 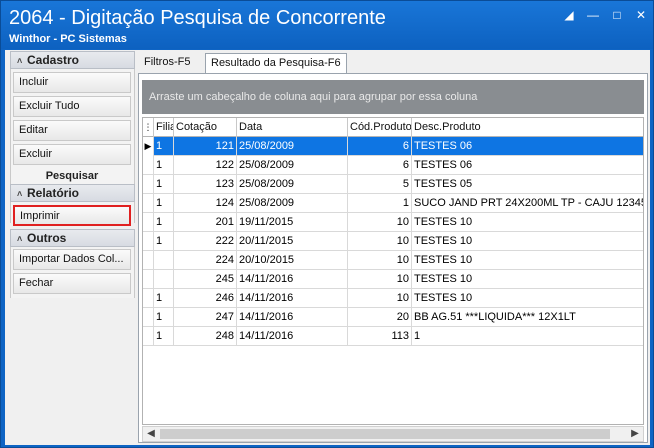 I want to click on cell-cotacao: 222, so click(x=205, y=241).